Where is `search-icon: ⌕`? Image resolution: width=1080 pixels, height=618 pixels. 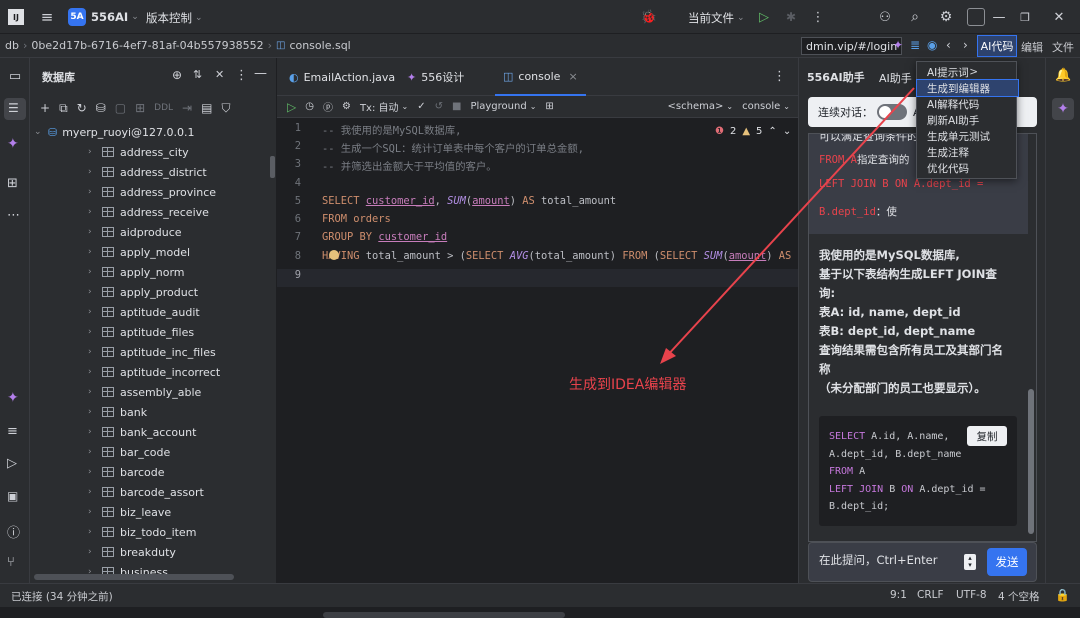 search-icon: ⌕ is located at coordinates (915, 17).